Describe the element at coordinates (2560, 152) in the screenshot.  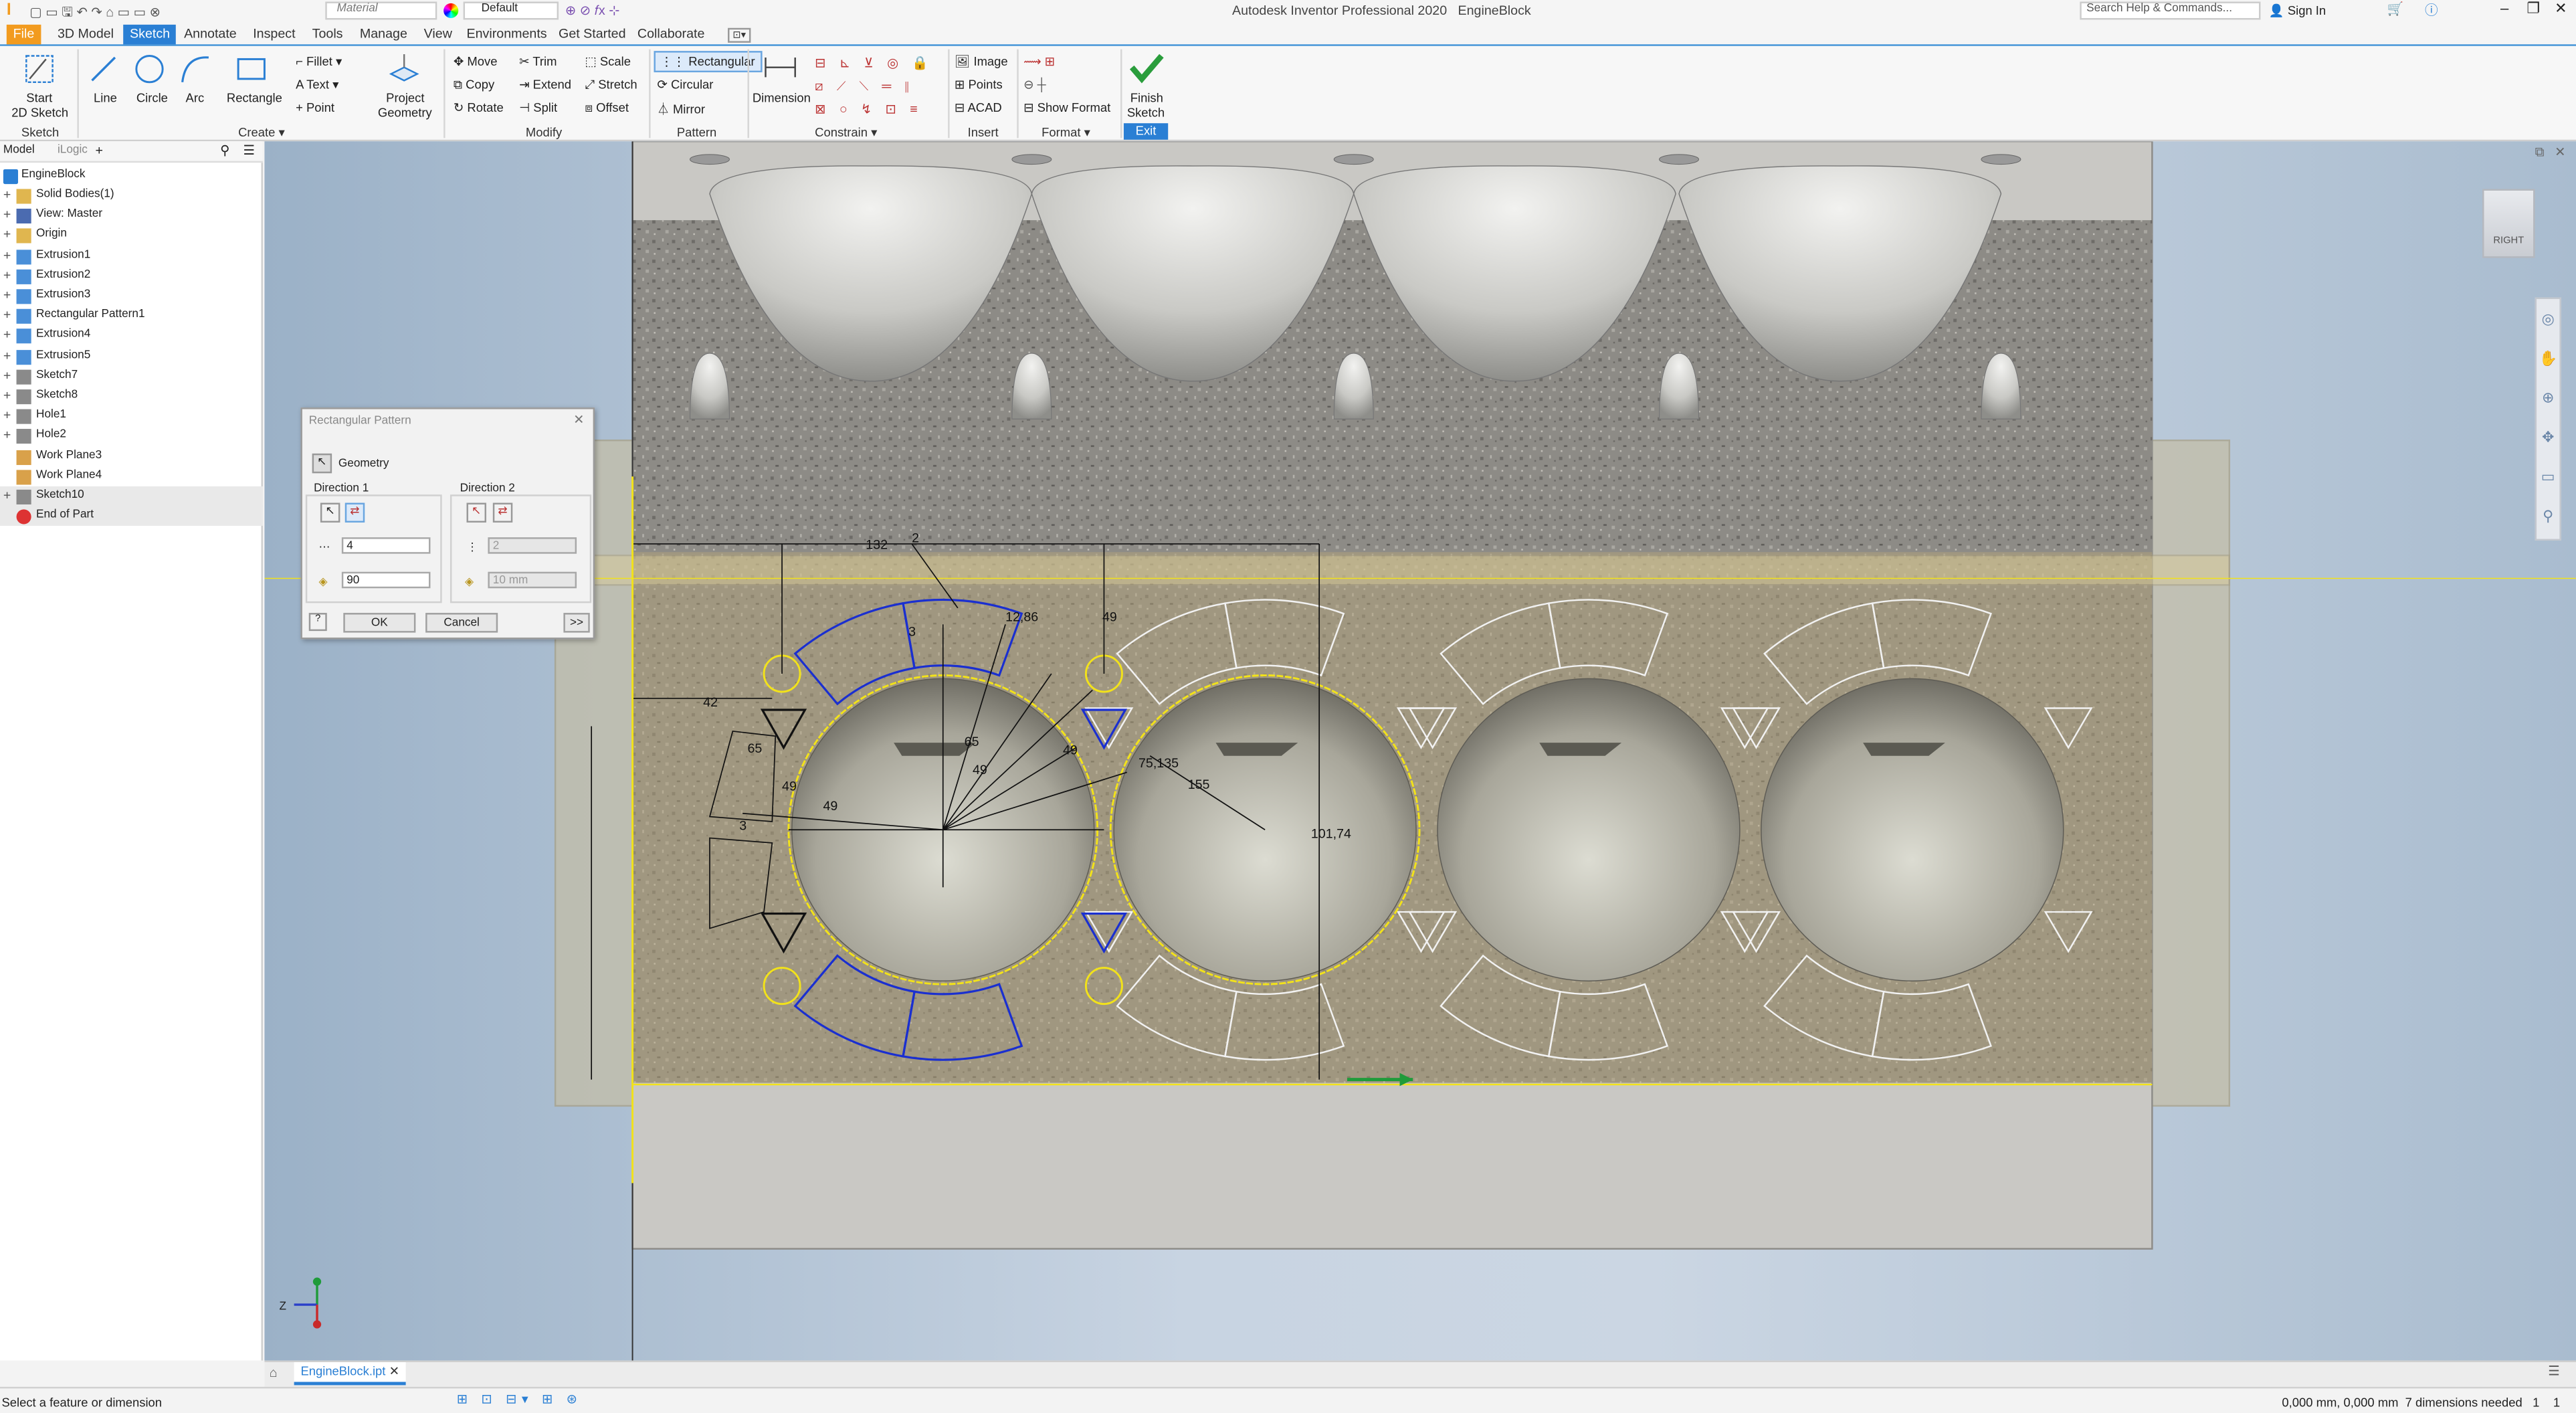
I see `viewport-close-icon: ✕` at that location.